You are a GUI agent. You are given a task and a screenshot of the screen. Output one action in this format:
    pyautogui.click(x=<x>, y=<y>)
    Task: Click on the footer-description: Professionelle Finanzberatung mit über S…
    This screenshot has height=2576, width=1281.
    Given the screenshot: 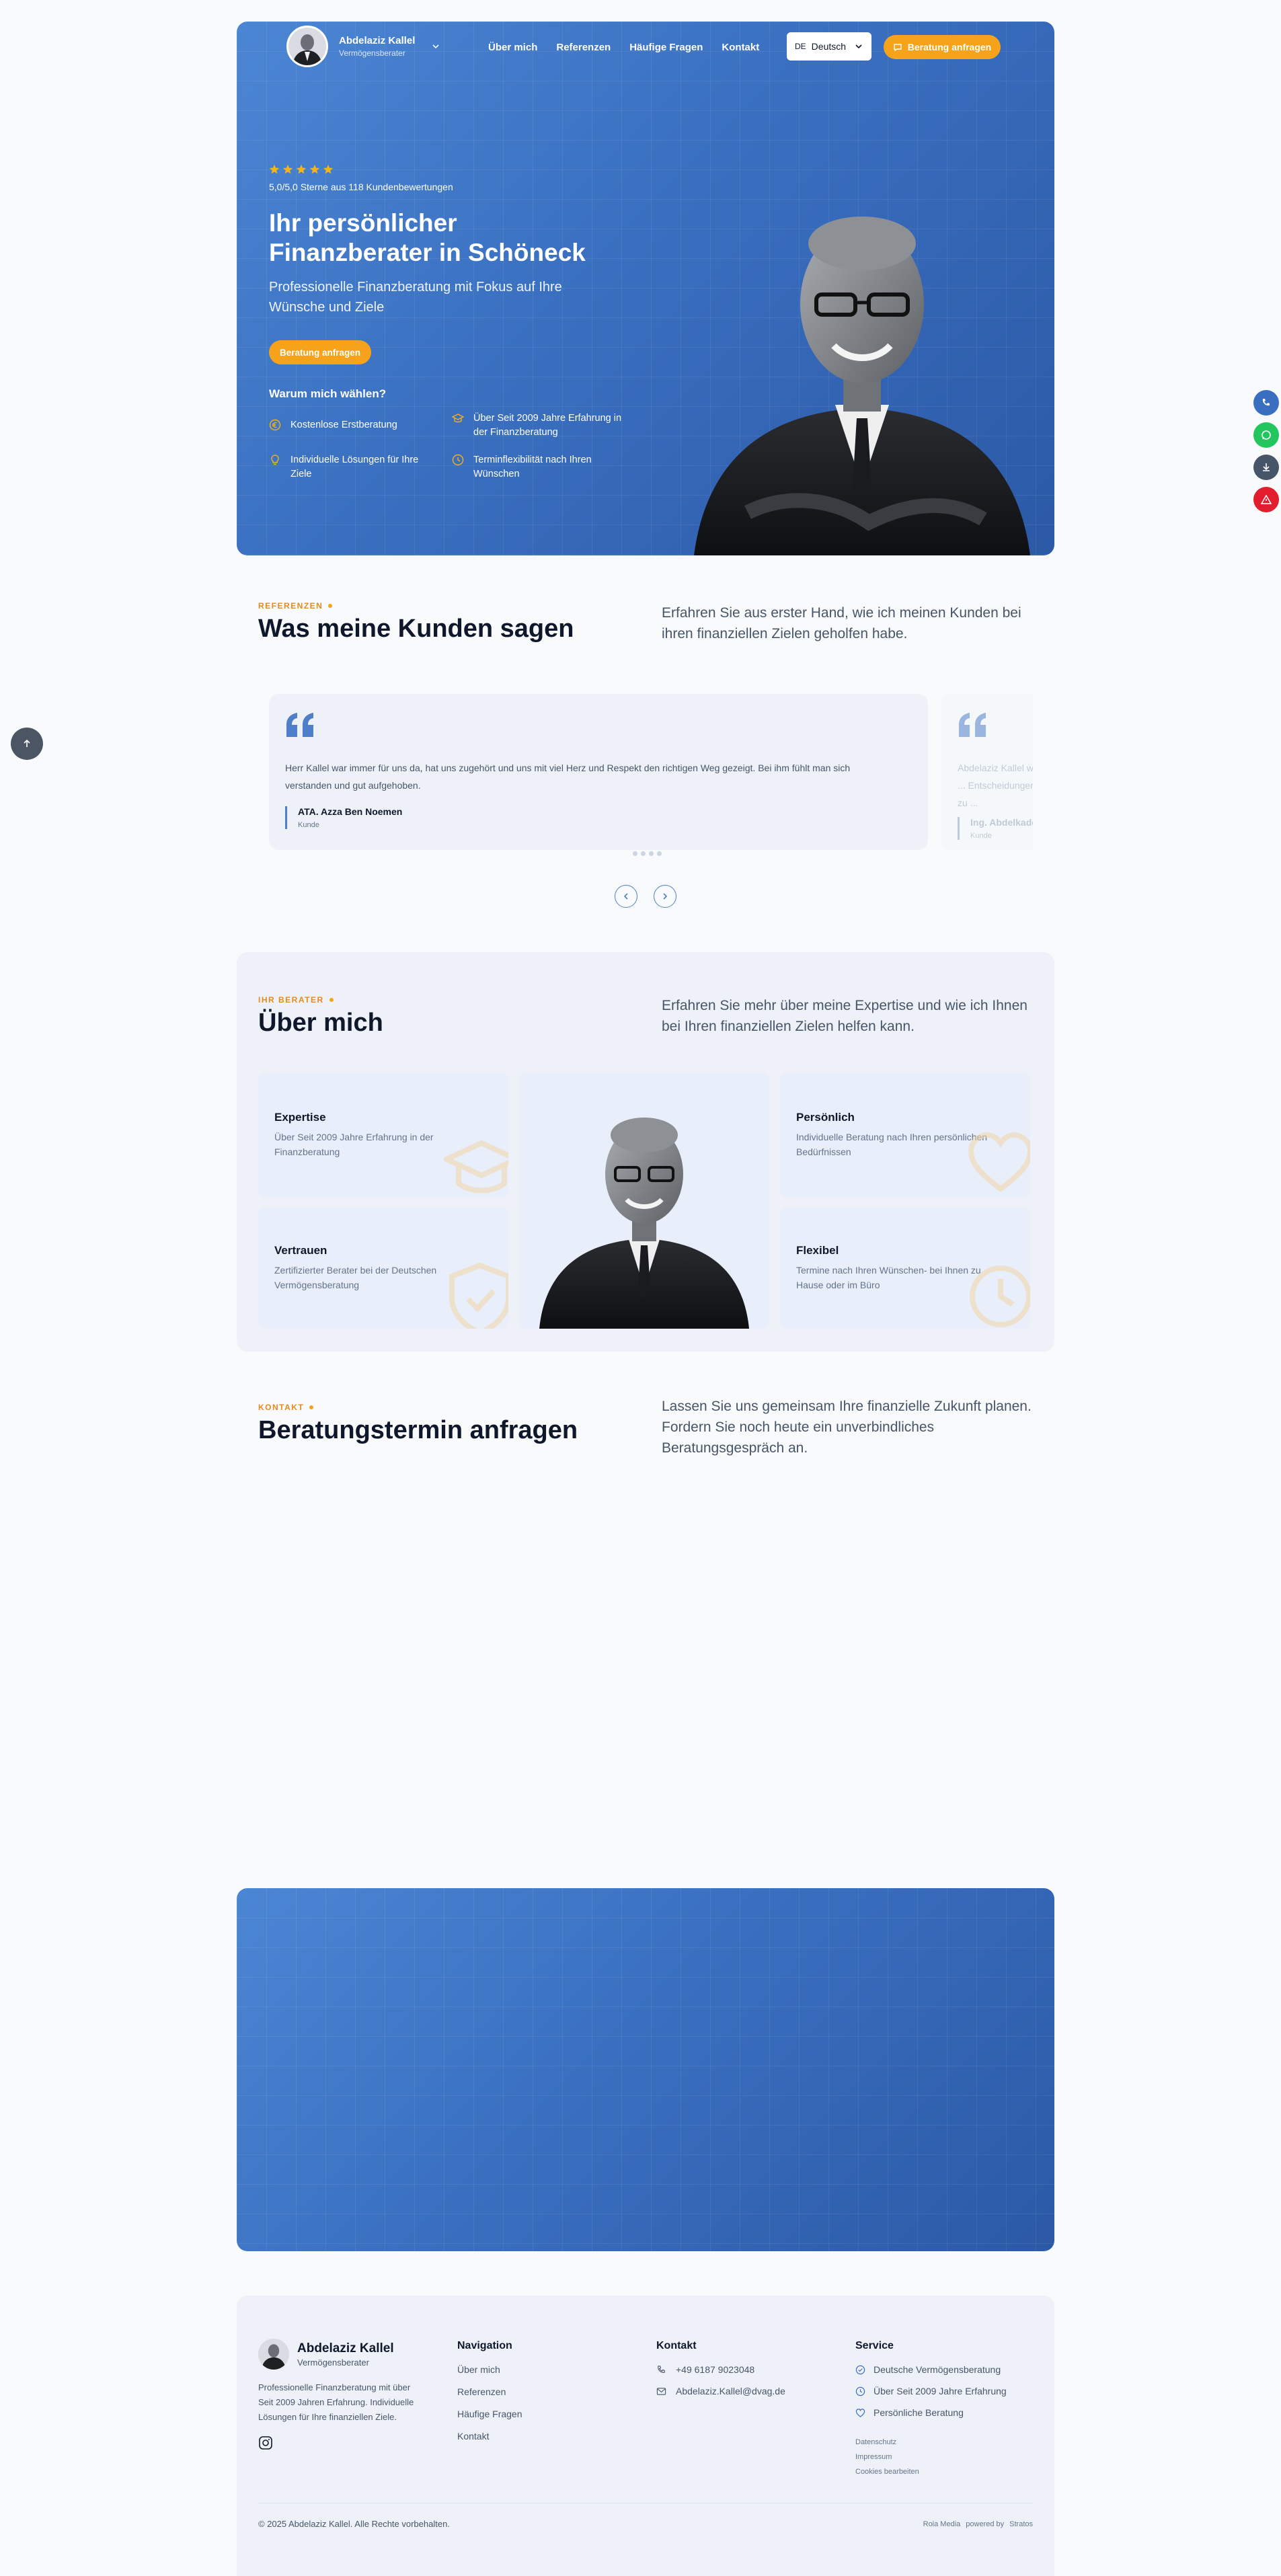 What is the action you would take?
    pyautogui.click(x=336, y=2402)
    